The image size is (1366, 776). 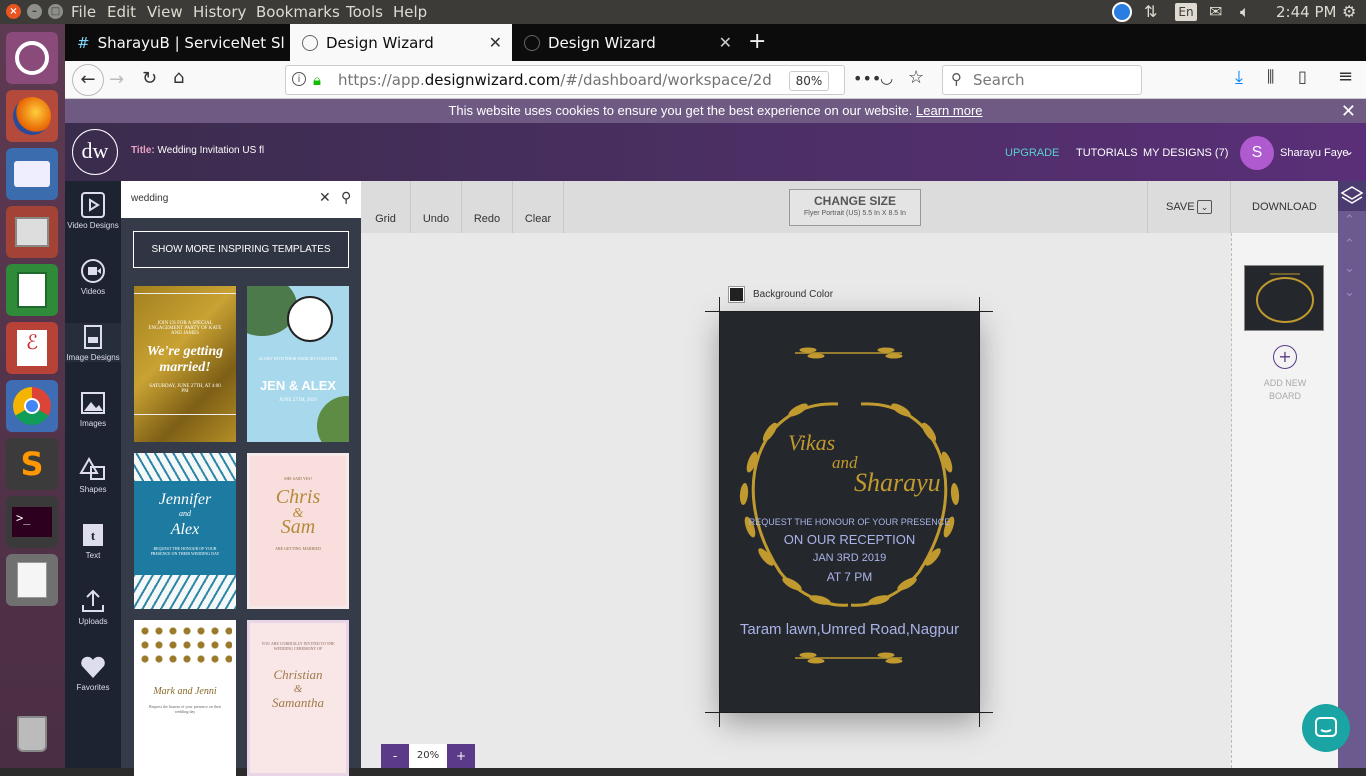 I want to click on bookmark-star-icon: ☆, so click(x=916, y=77).